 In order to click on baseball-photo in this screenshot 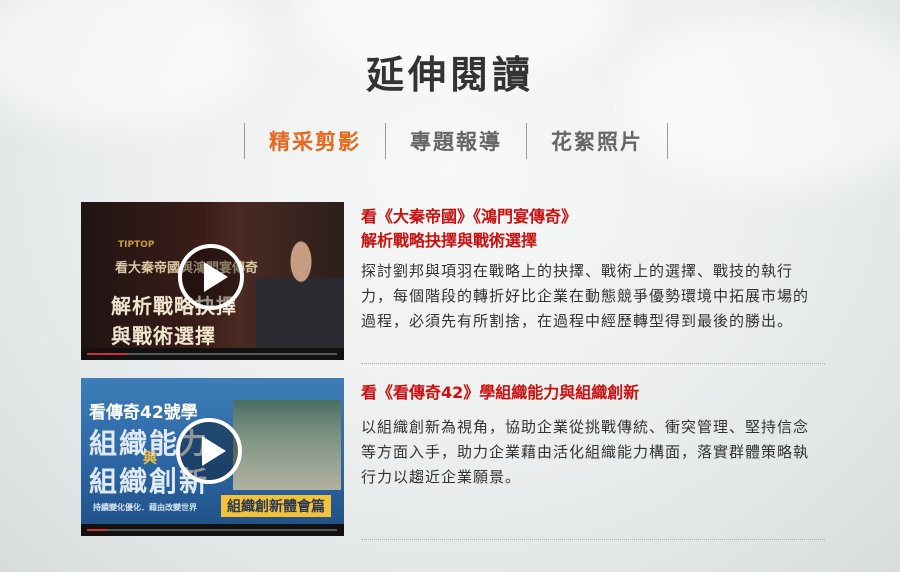, I will do `click(287, 445)`.